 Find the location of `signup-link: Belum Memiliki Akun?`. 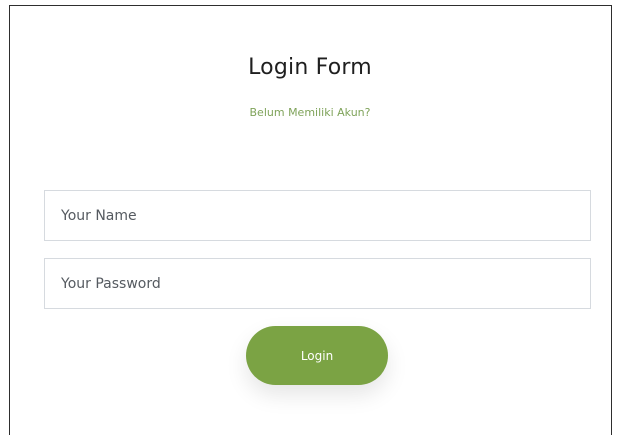

signup-link: Belum Memiliki Akun? is located at coordinates (310, 112).